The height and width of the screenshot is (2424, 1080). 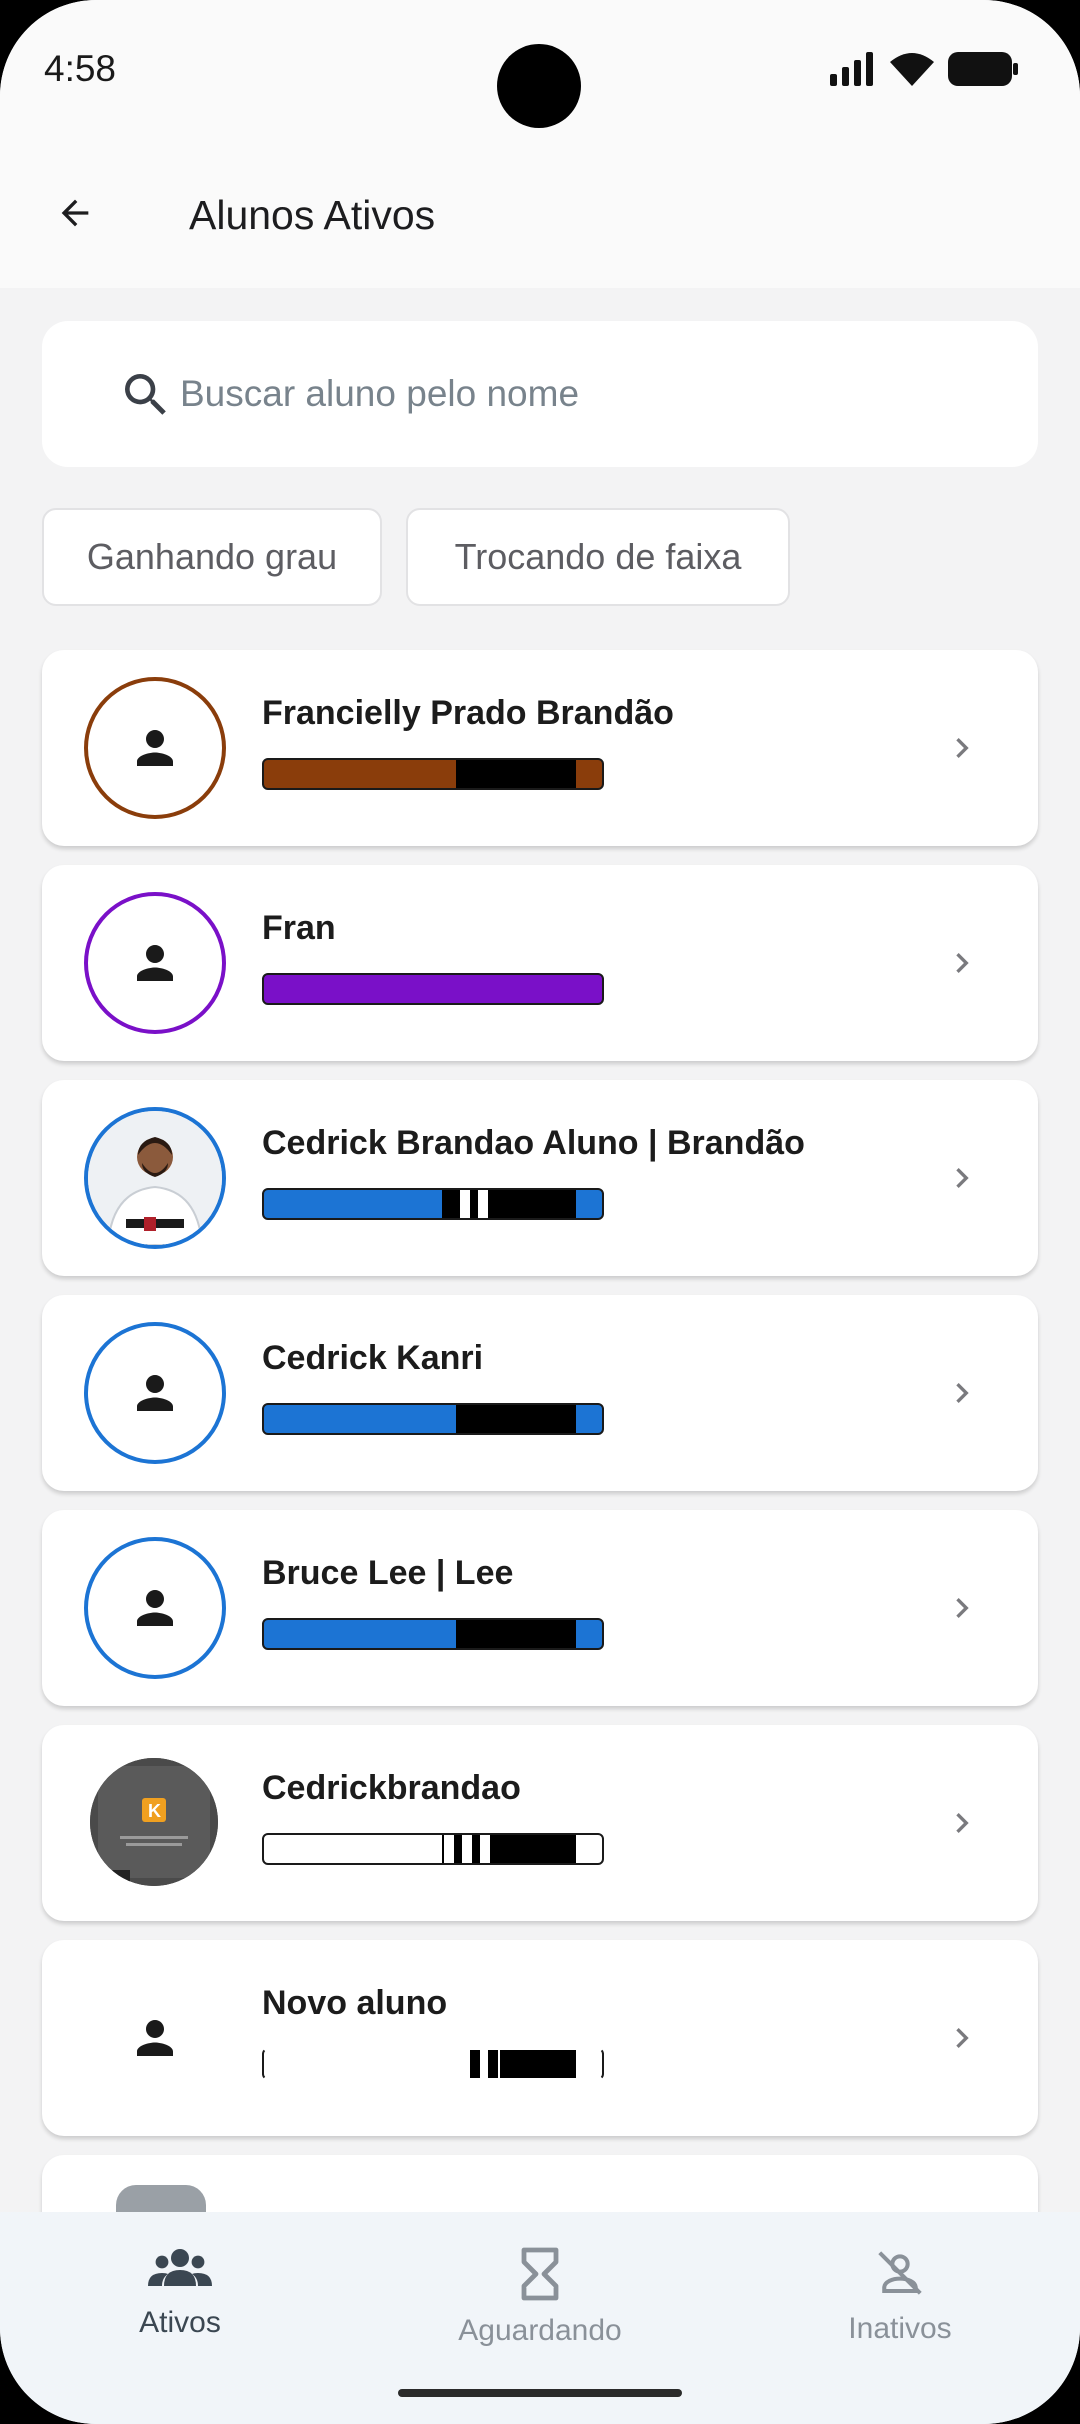 What do you see at coordinates (540, 2306) in the screenshot?
I see `nav-aguardando: Aguardando` at bounding box center [540, 2306].